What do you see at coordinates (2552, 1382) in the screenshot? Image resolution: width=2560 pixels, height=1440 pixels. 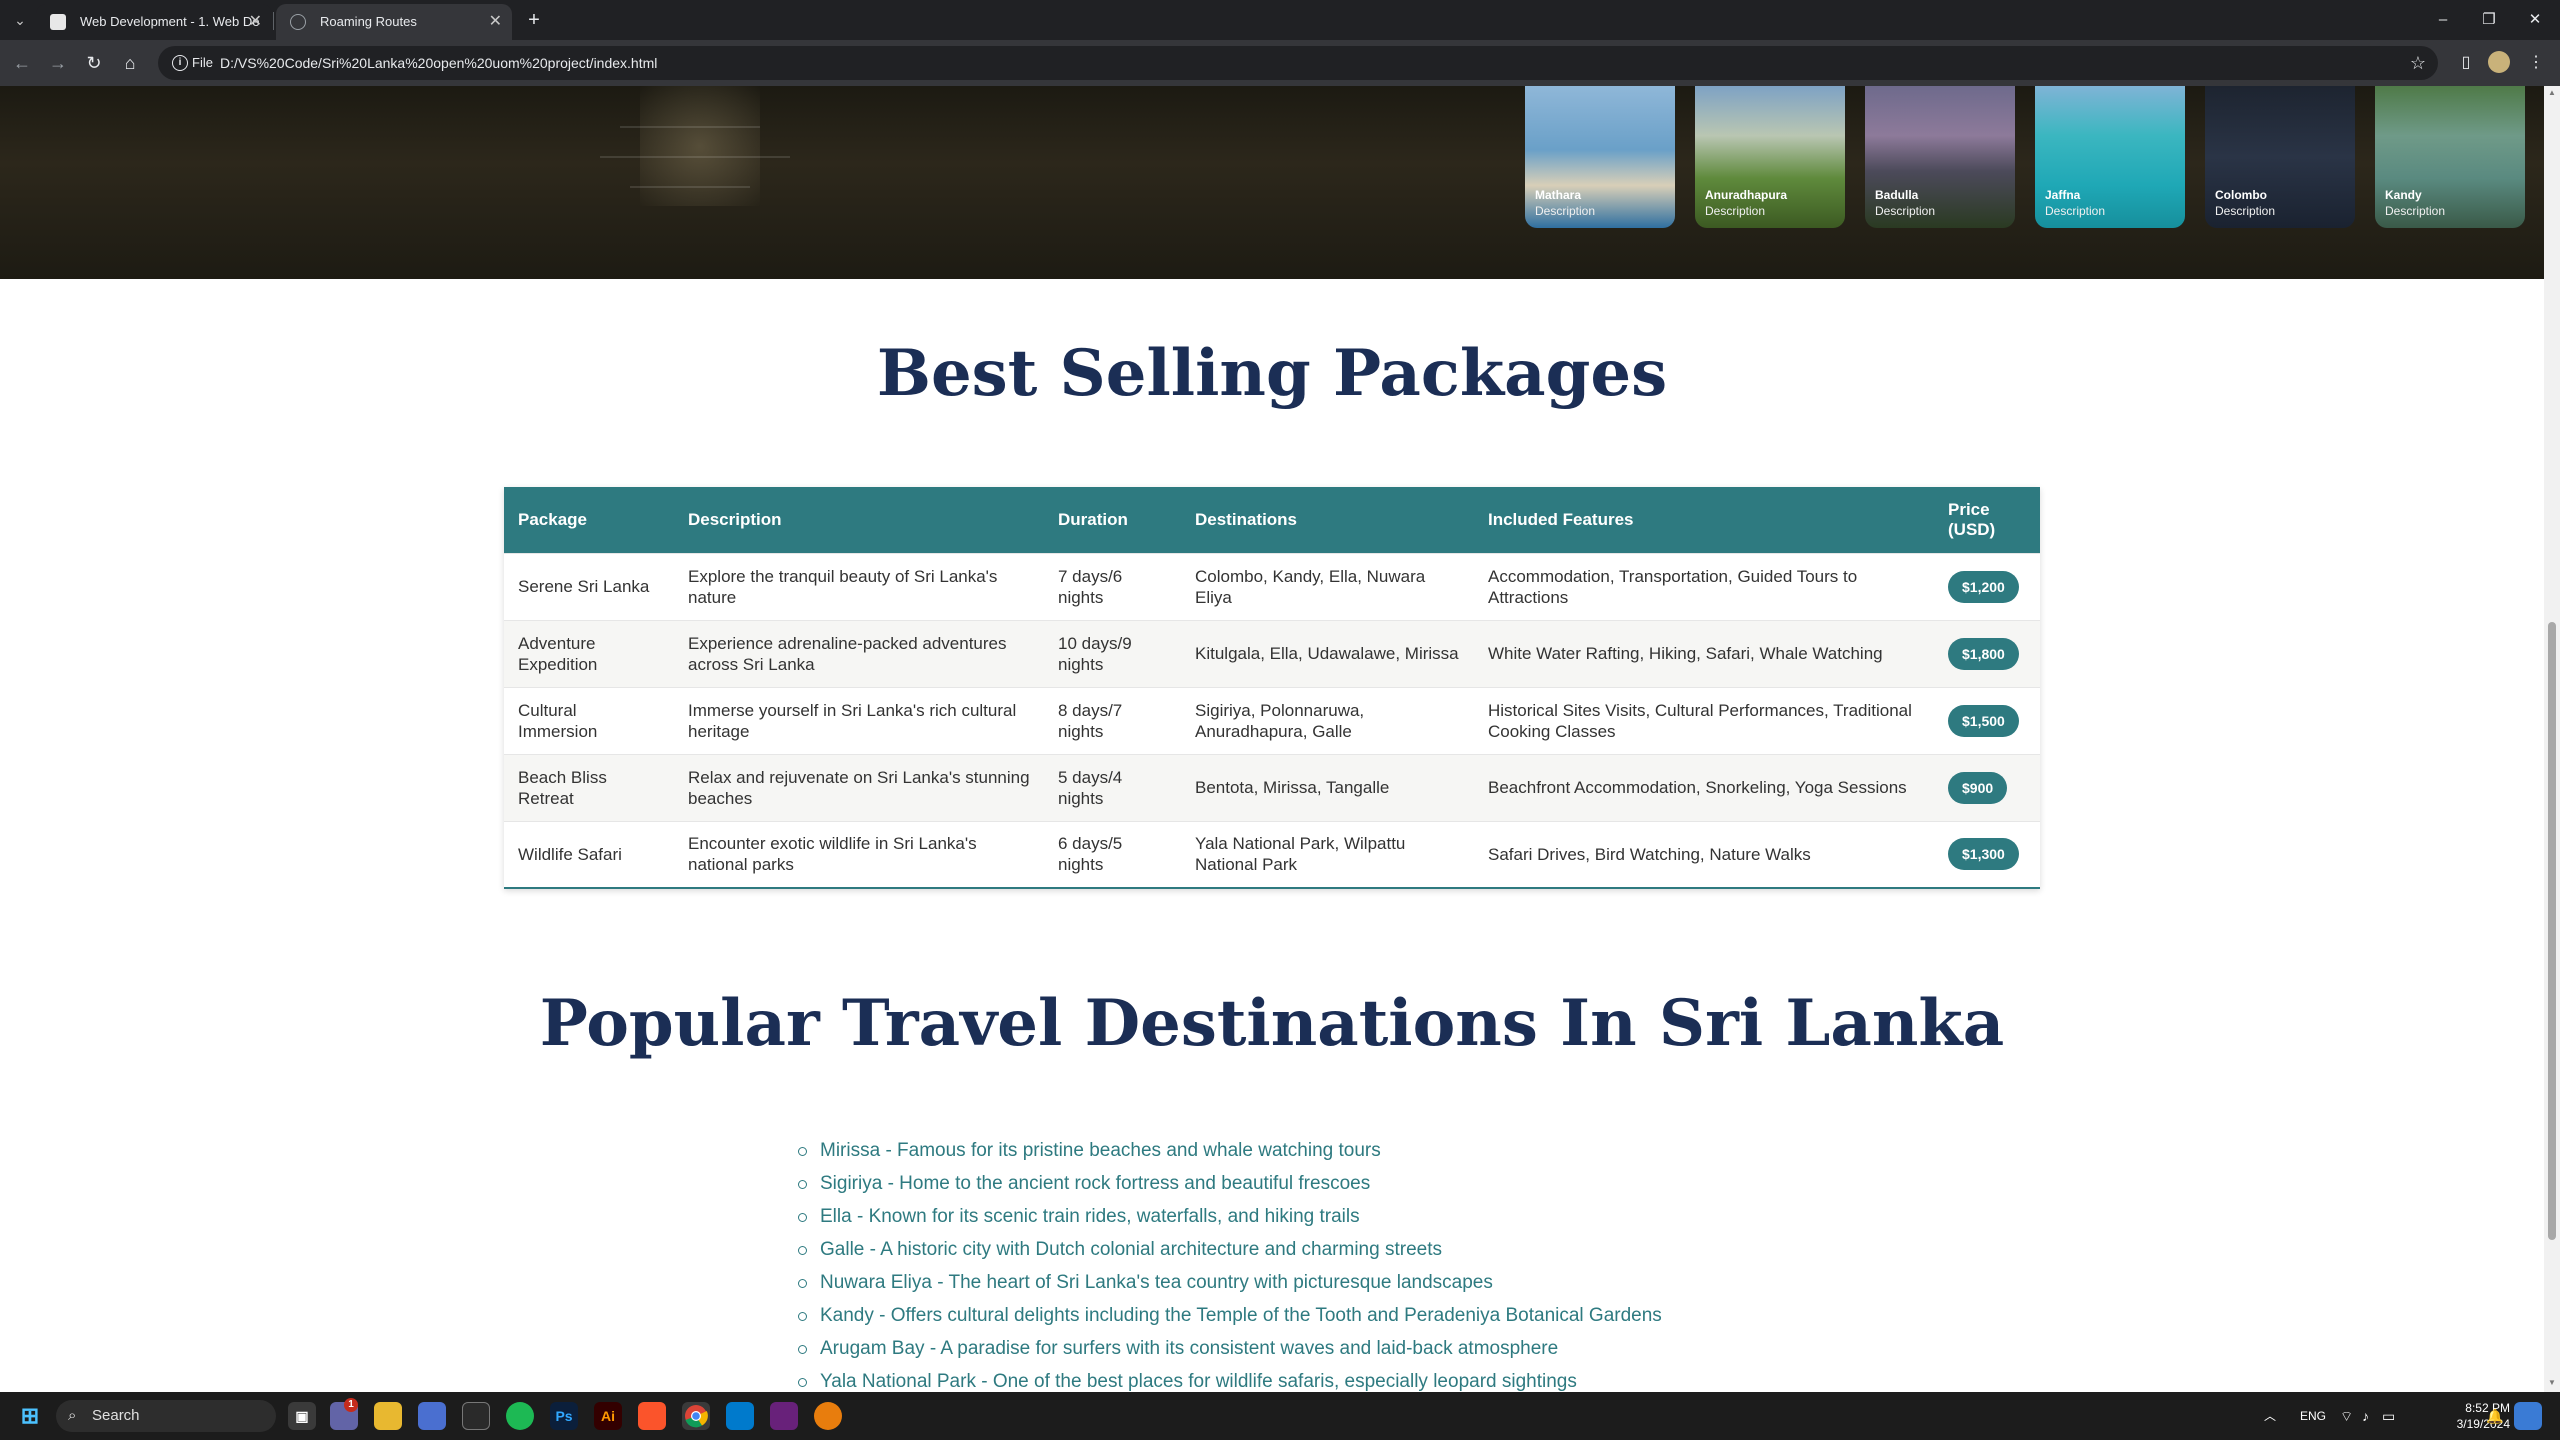 I see `scroll-down-icon: ▼` at bounding box center [2552, 1382].